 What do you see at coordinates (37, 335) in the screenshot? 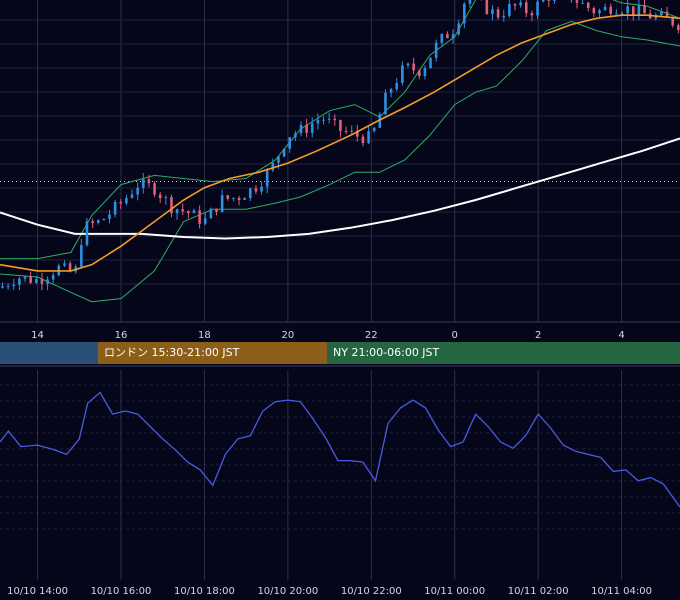
I see `price-x-tick-label: 14` at bounding box center [37, 335].